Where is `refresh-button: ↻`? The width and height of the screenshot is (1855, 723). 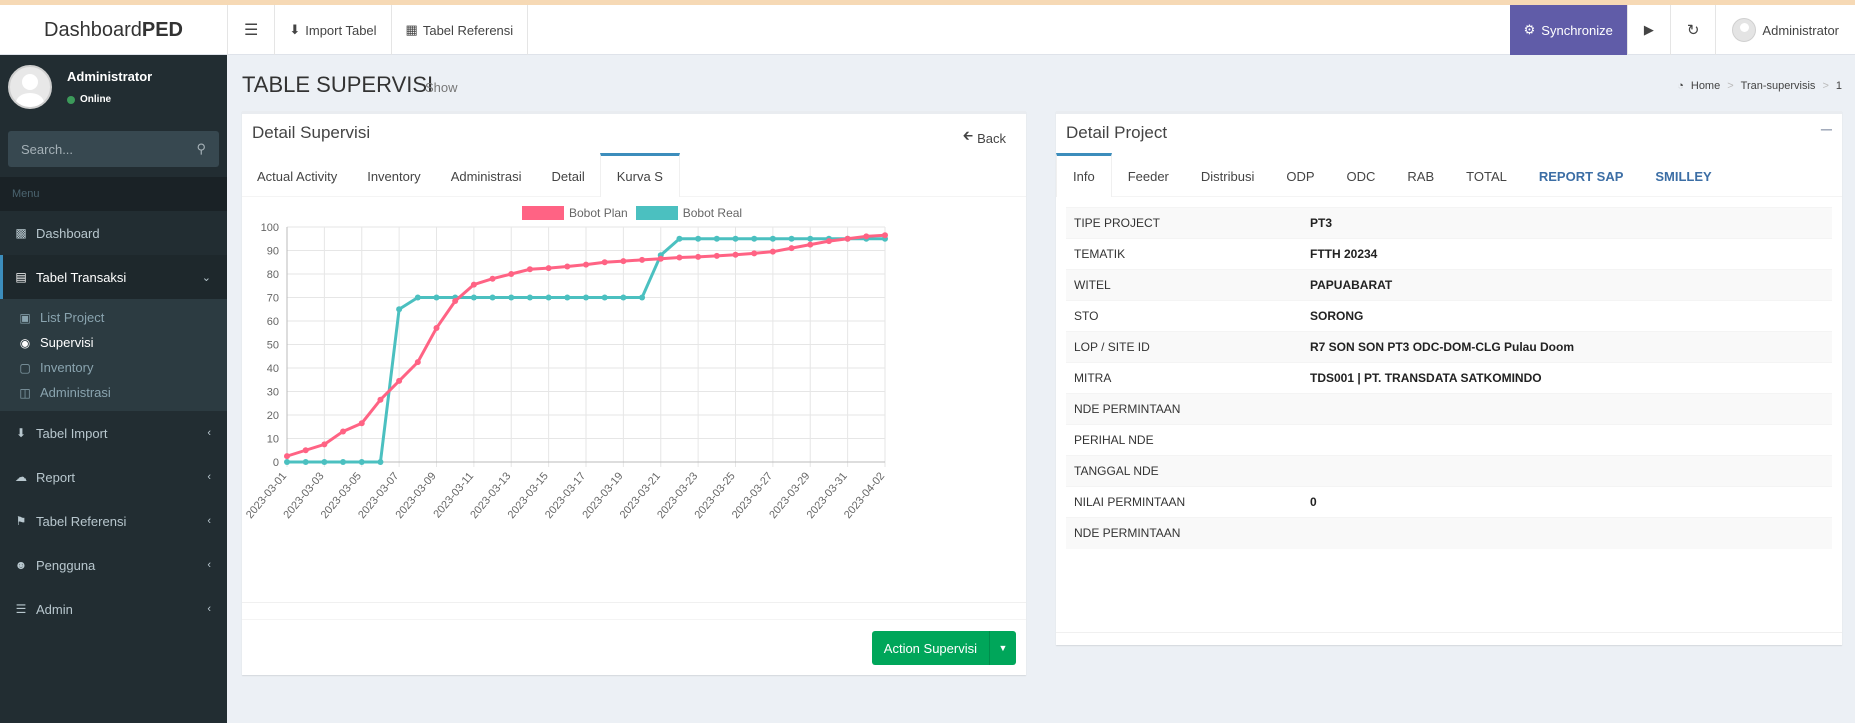 refresh-button: ↻ is located at coordinates (1692, 30).